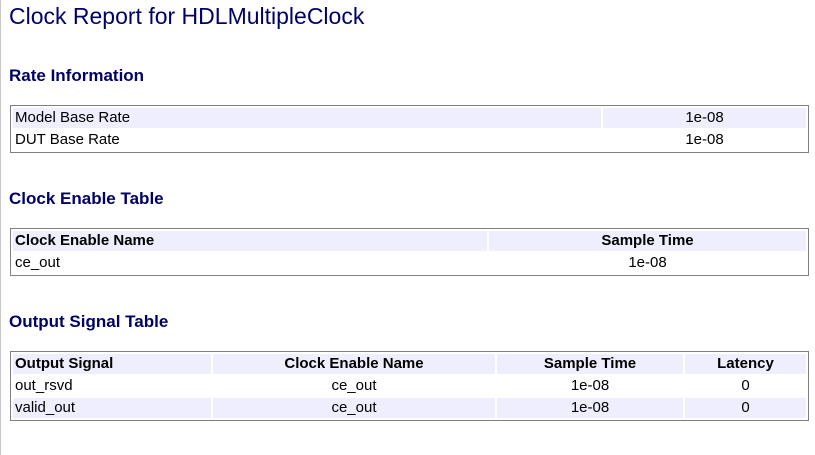 The image size is (815, 455). Describe the element at coordinates (67, 139) in the screenshot. I see `rate-label: DUT Base Rate` at that location.